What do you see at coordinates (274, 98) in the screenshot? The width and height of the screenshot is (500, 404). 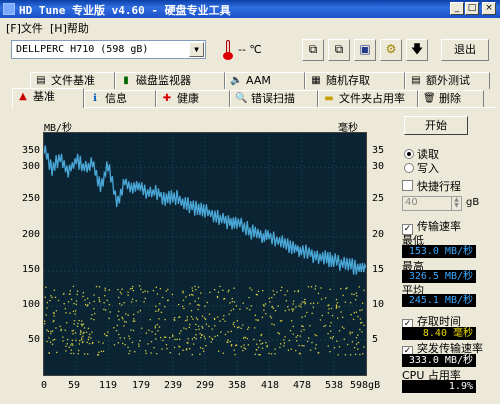 I see `tab-error-scan: 🔍 错误扫描` at bounding box center [274, 98].